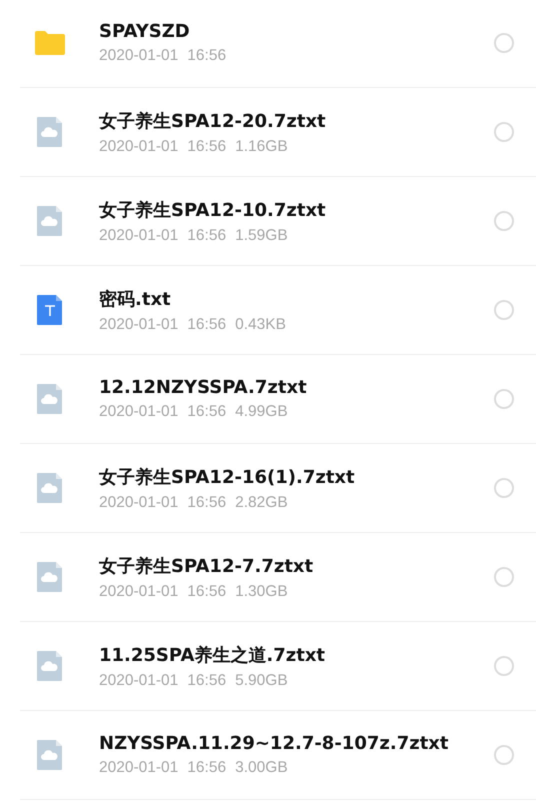  I want to click on text-file-icon, so click(50, 310).